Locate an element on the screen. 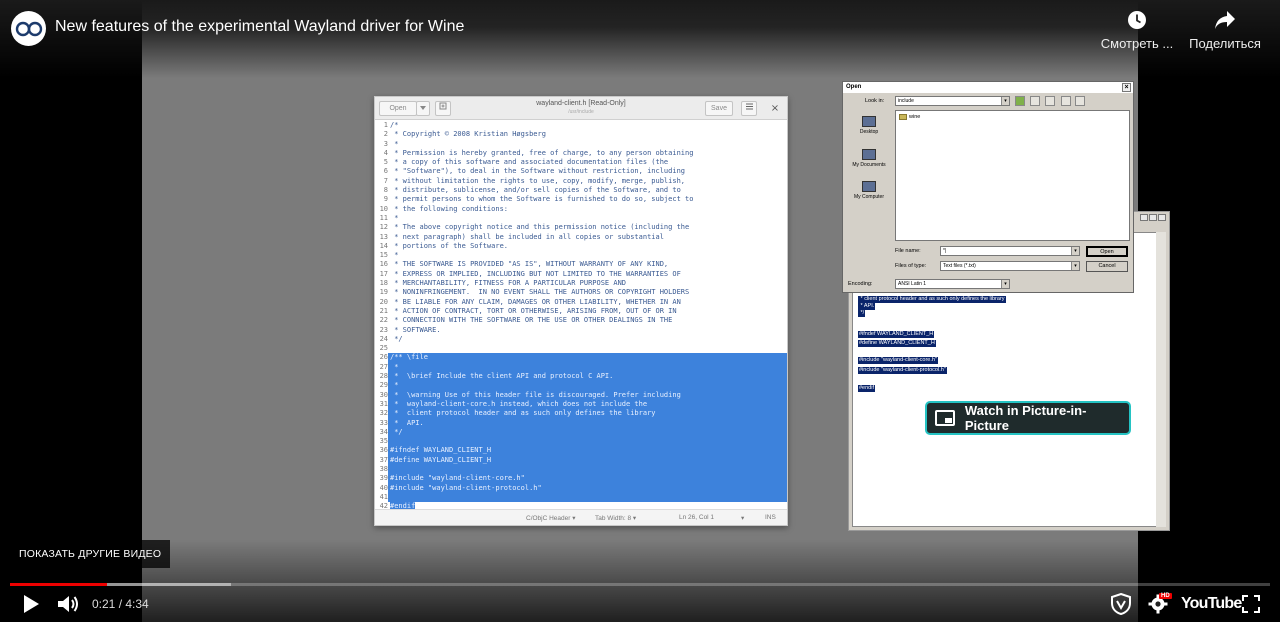 The height and width of the screenshot is (622, 1280). file-name-label: File name: is located at coordinates (908, 251).